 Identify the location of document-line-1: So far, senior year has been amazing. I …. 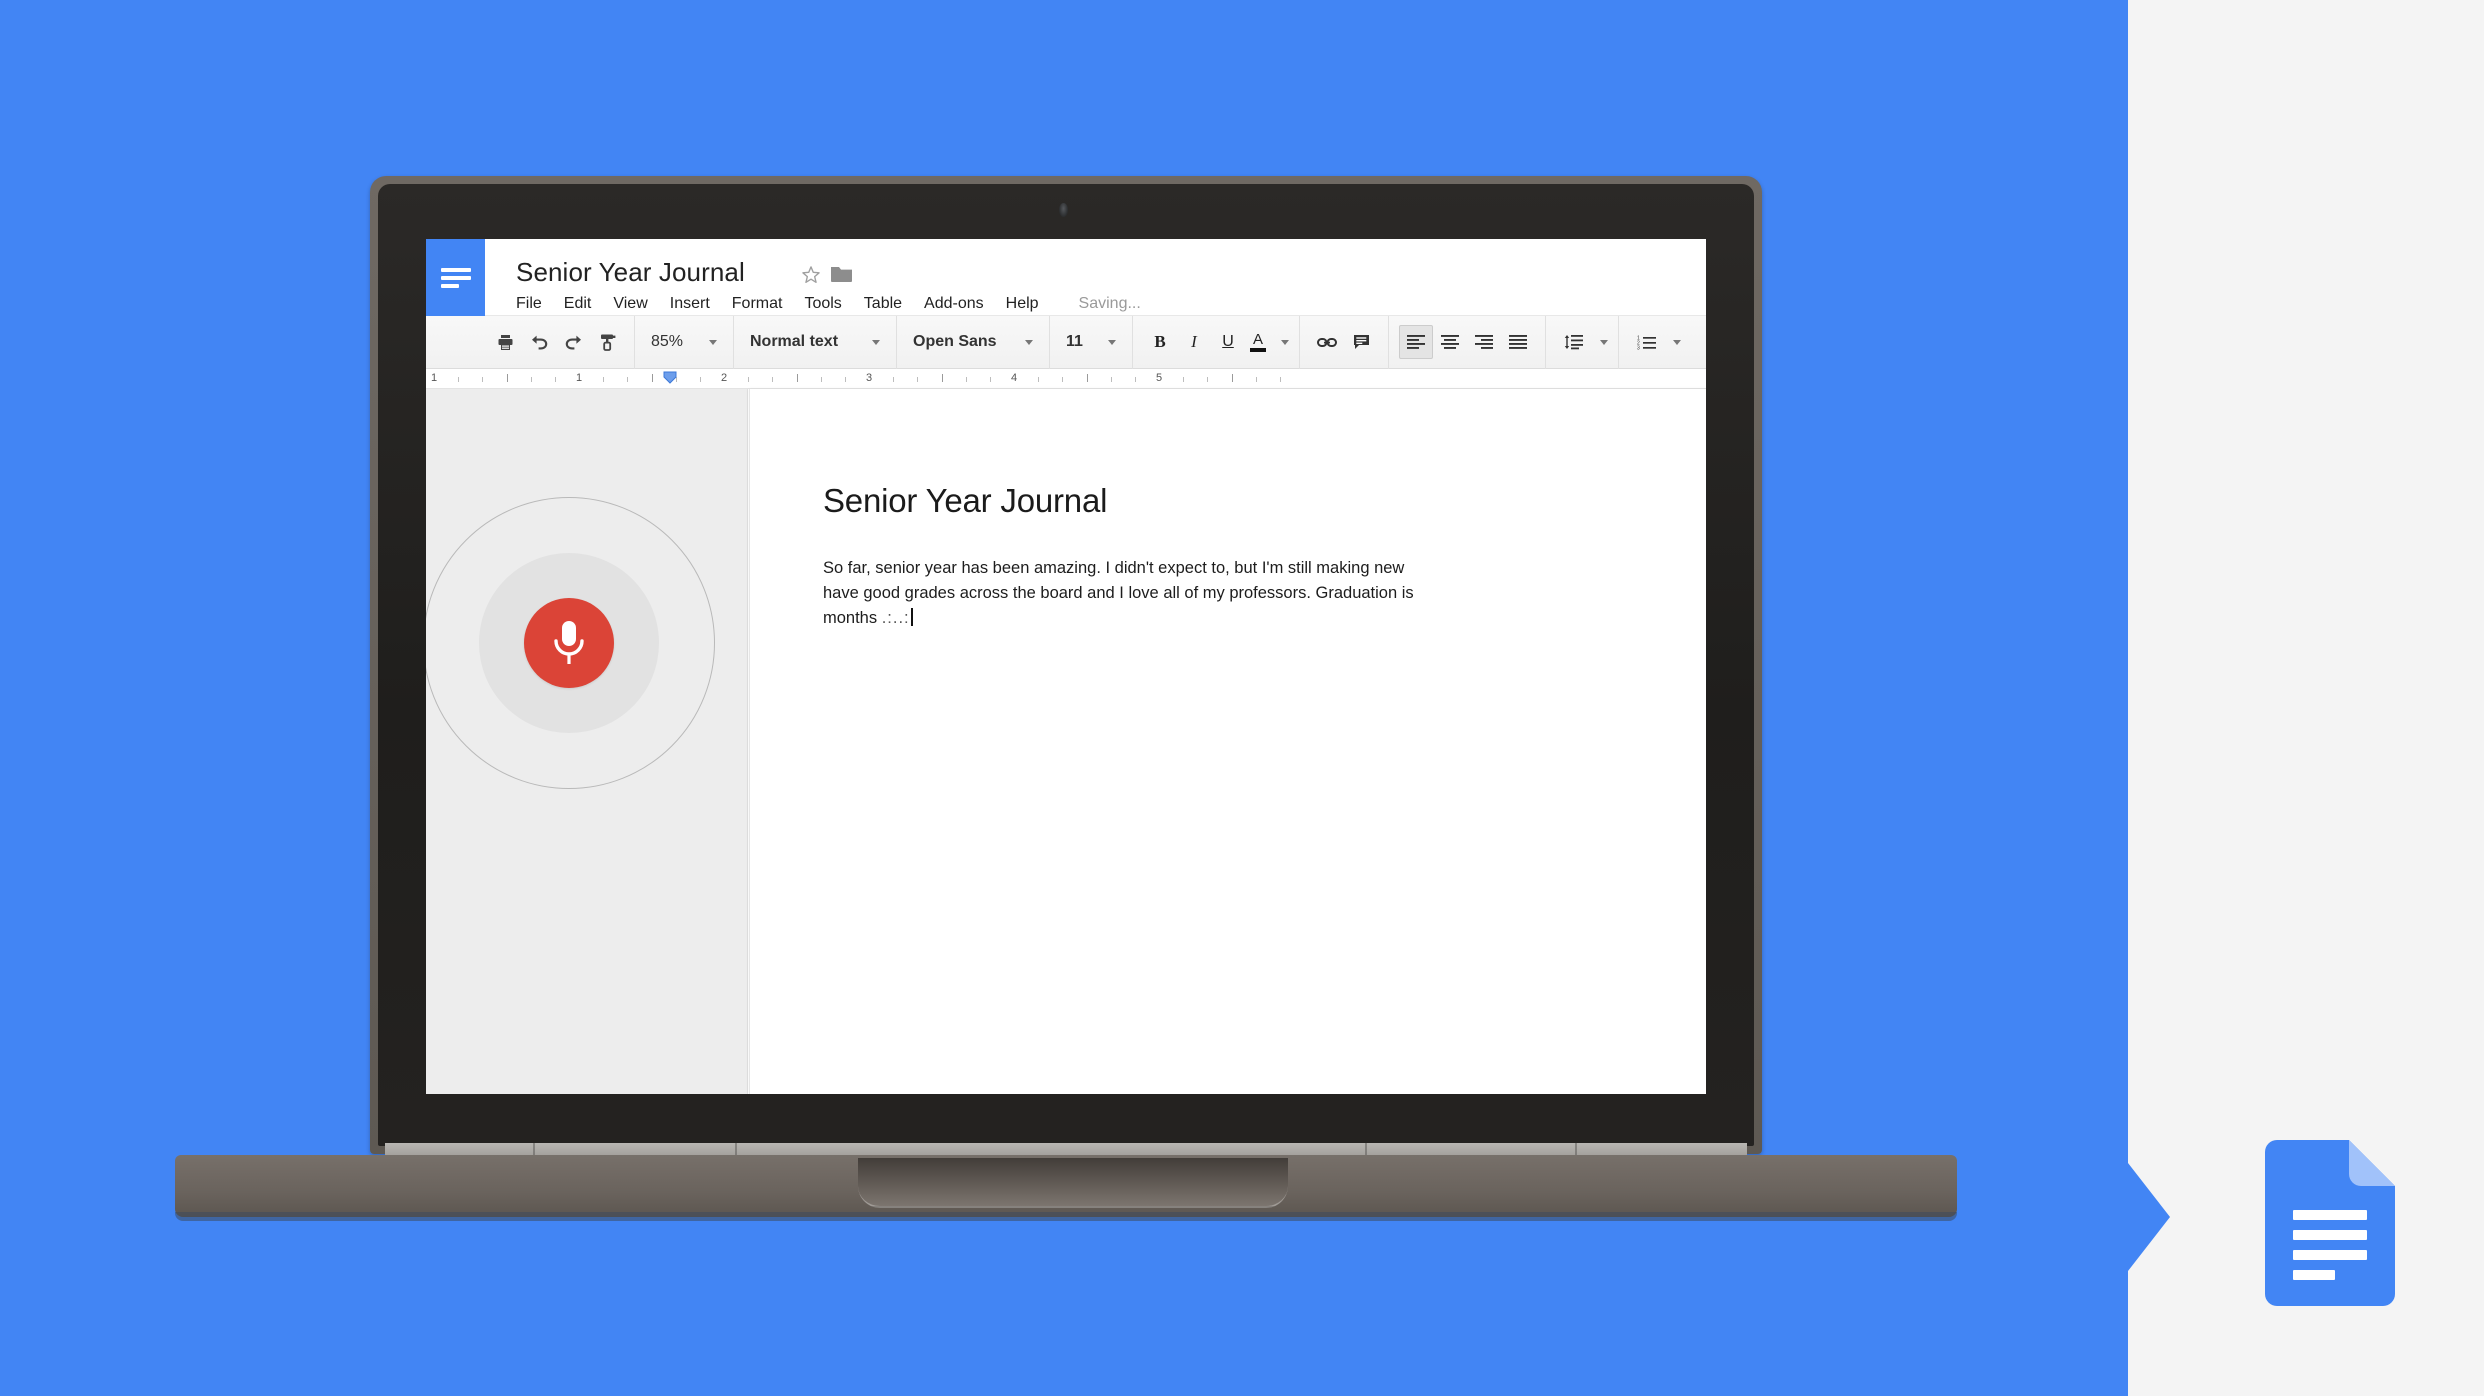
(1114, 568).